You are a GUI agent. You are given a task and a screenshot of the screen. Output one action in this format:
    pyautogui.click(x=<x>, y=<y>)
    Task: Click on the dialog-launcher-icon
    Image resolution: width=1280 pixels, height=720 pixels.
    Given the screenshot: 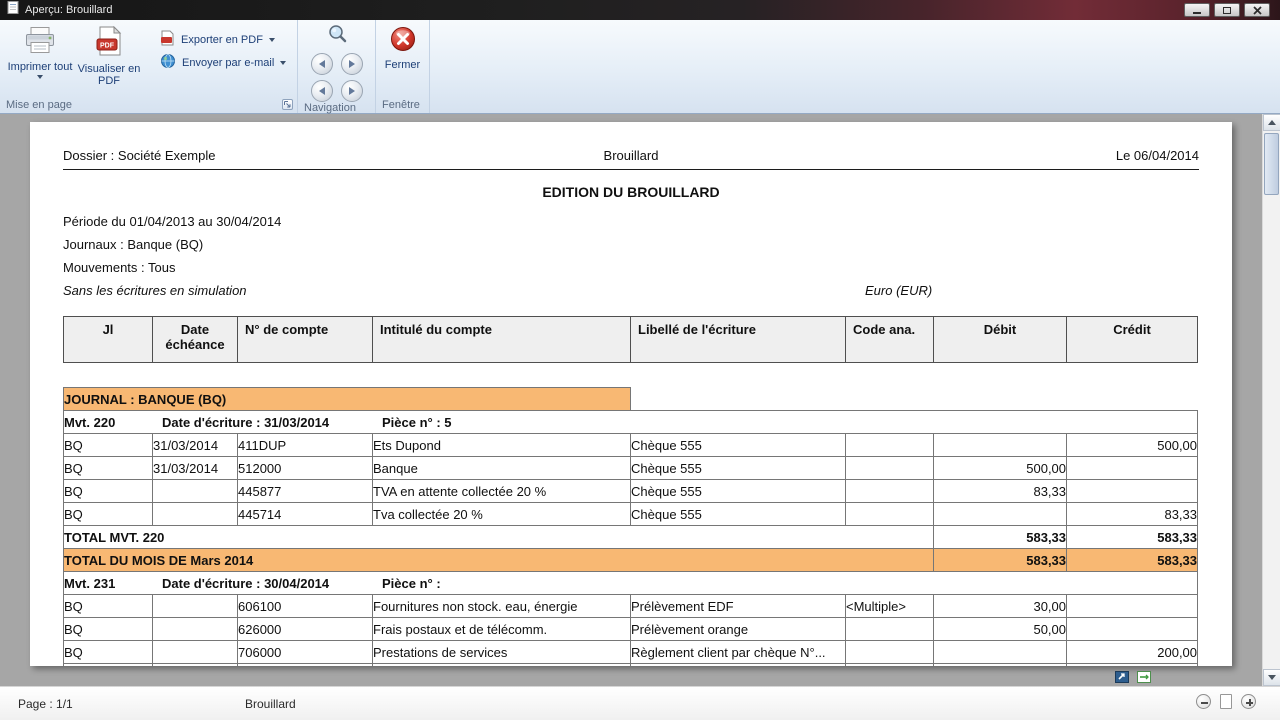 What is the action you would take?
    pyautogui.click(x=287, y=104)
    